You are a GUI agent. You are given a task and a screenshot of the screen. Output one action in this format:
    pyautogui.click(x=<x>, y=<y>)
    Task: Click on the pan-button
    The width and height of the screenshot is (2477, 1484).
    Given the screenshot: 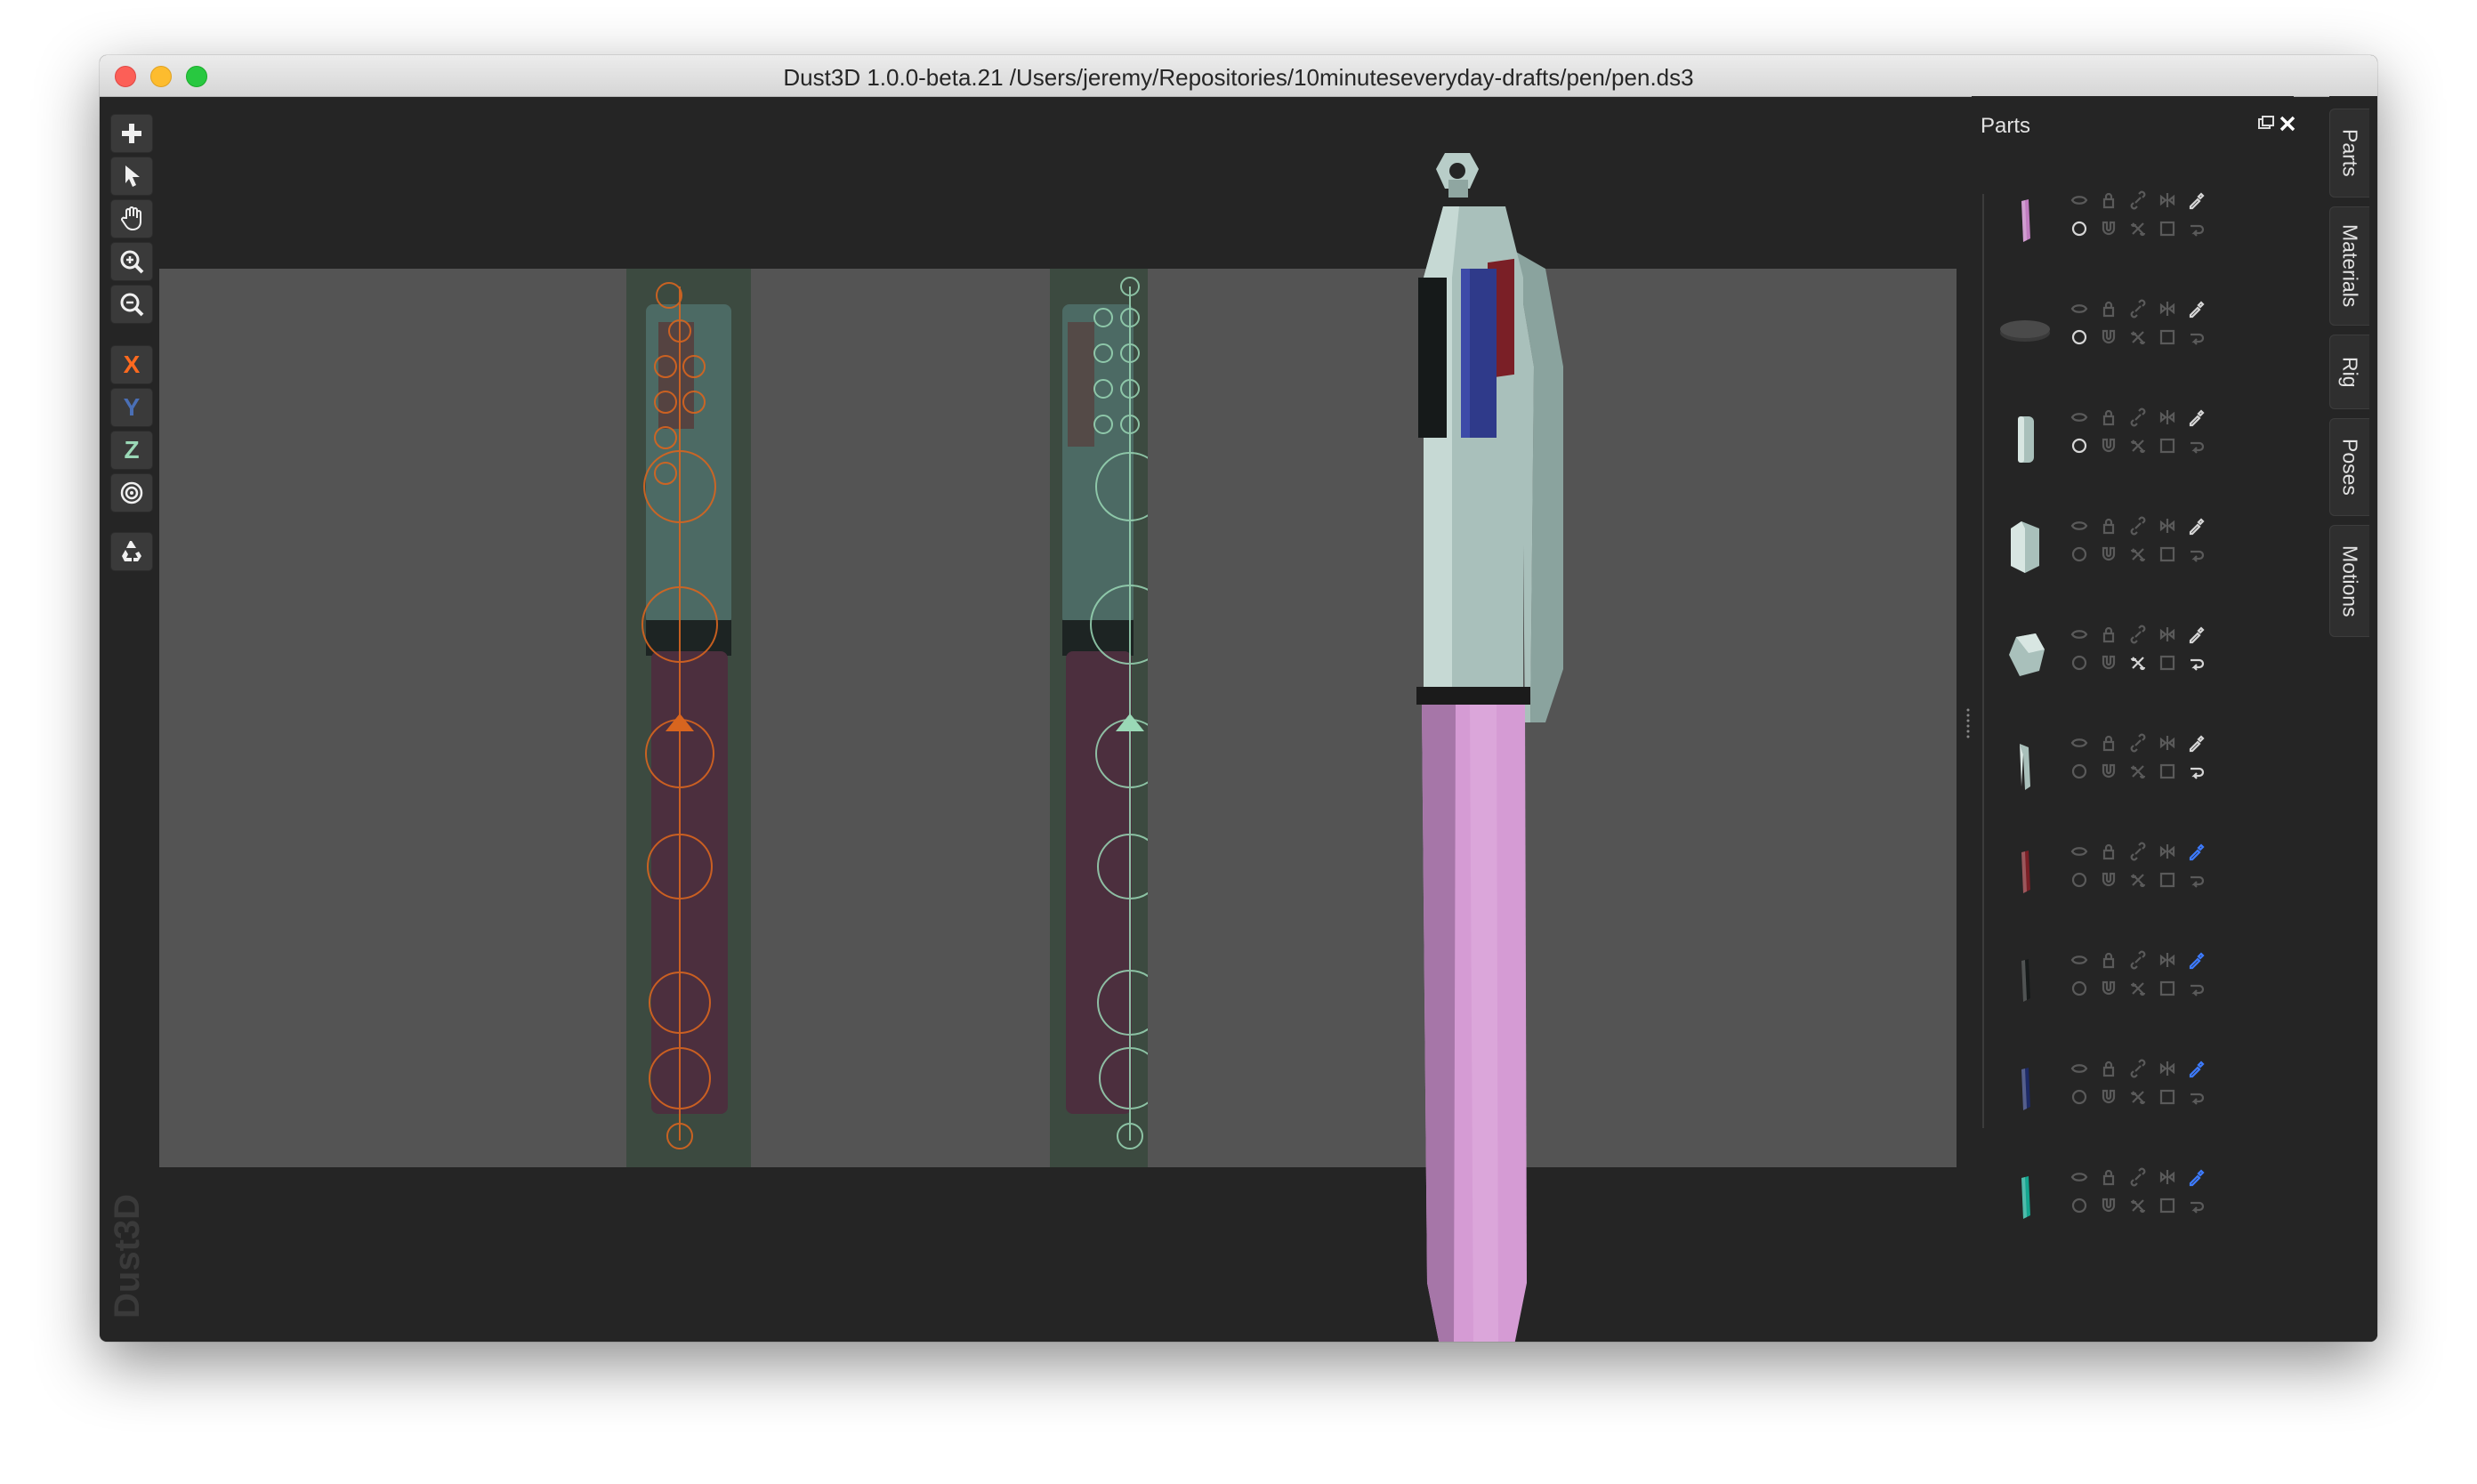 What is the action you would take?
    pyautogui.click(x=131, y=218)
    